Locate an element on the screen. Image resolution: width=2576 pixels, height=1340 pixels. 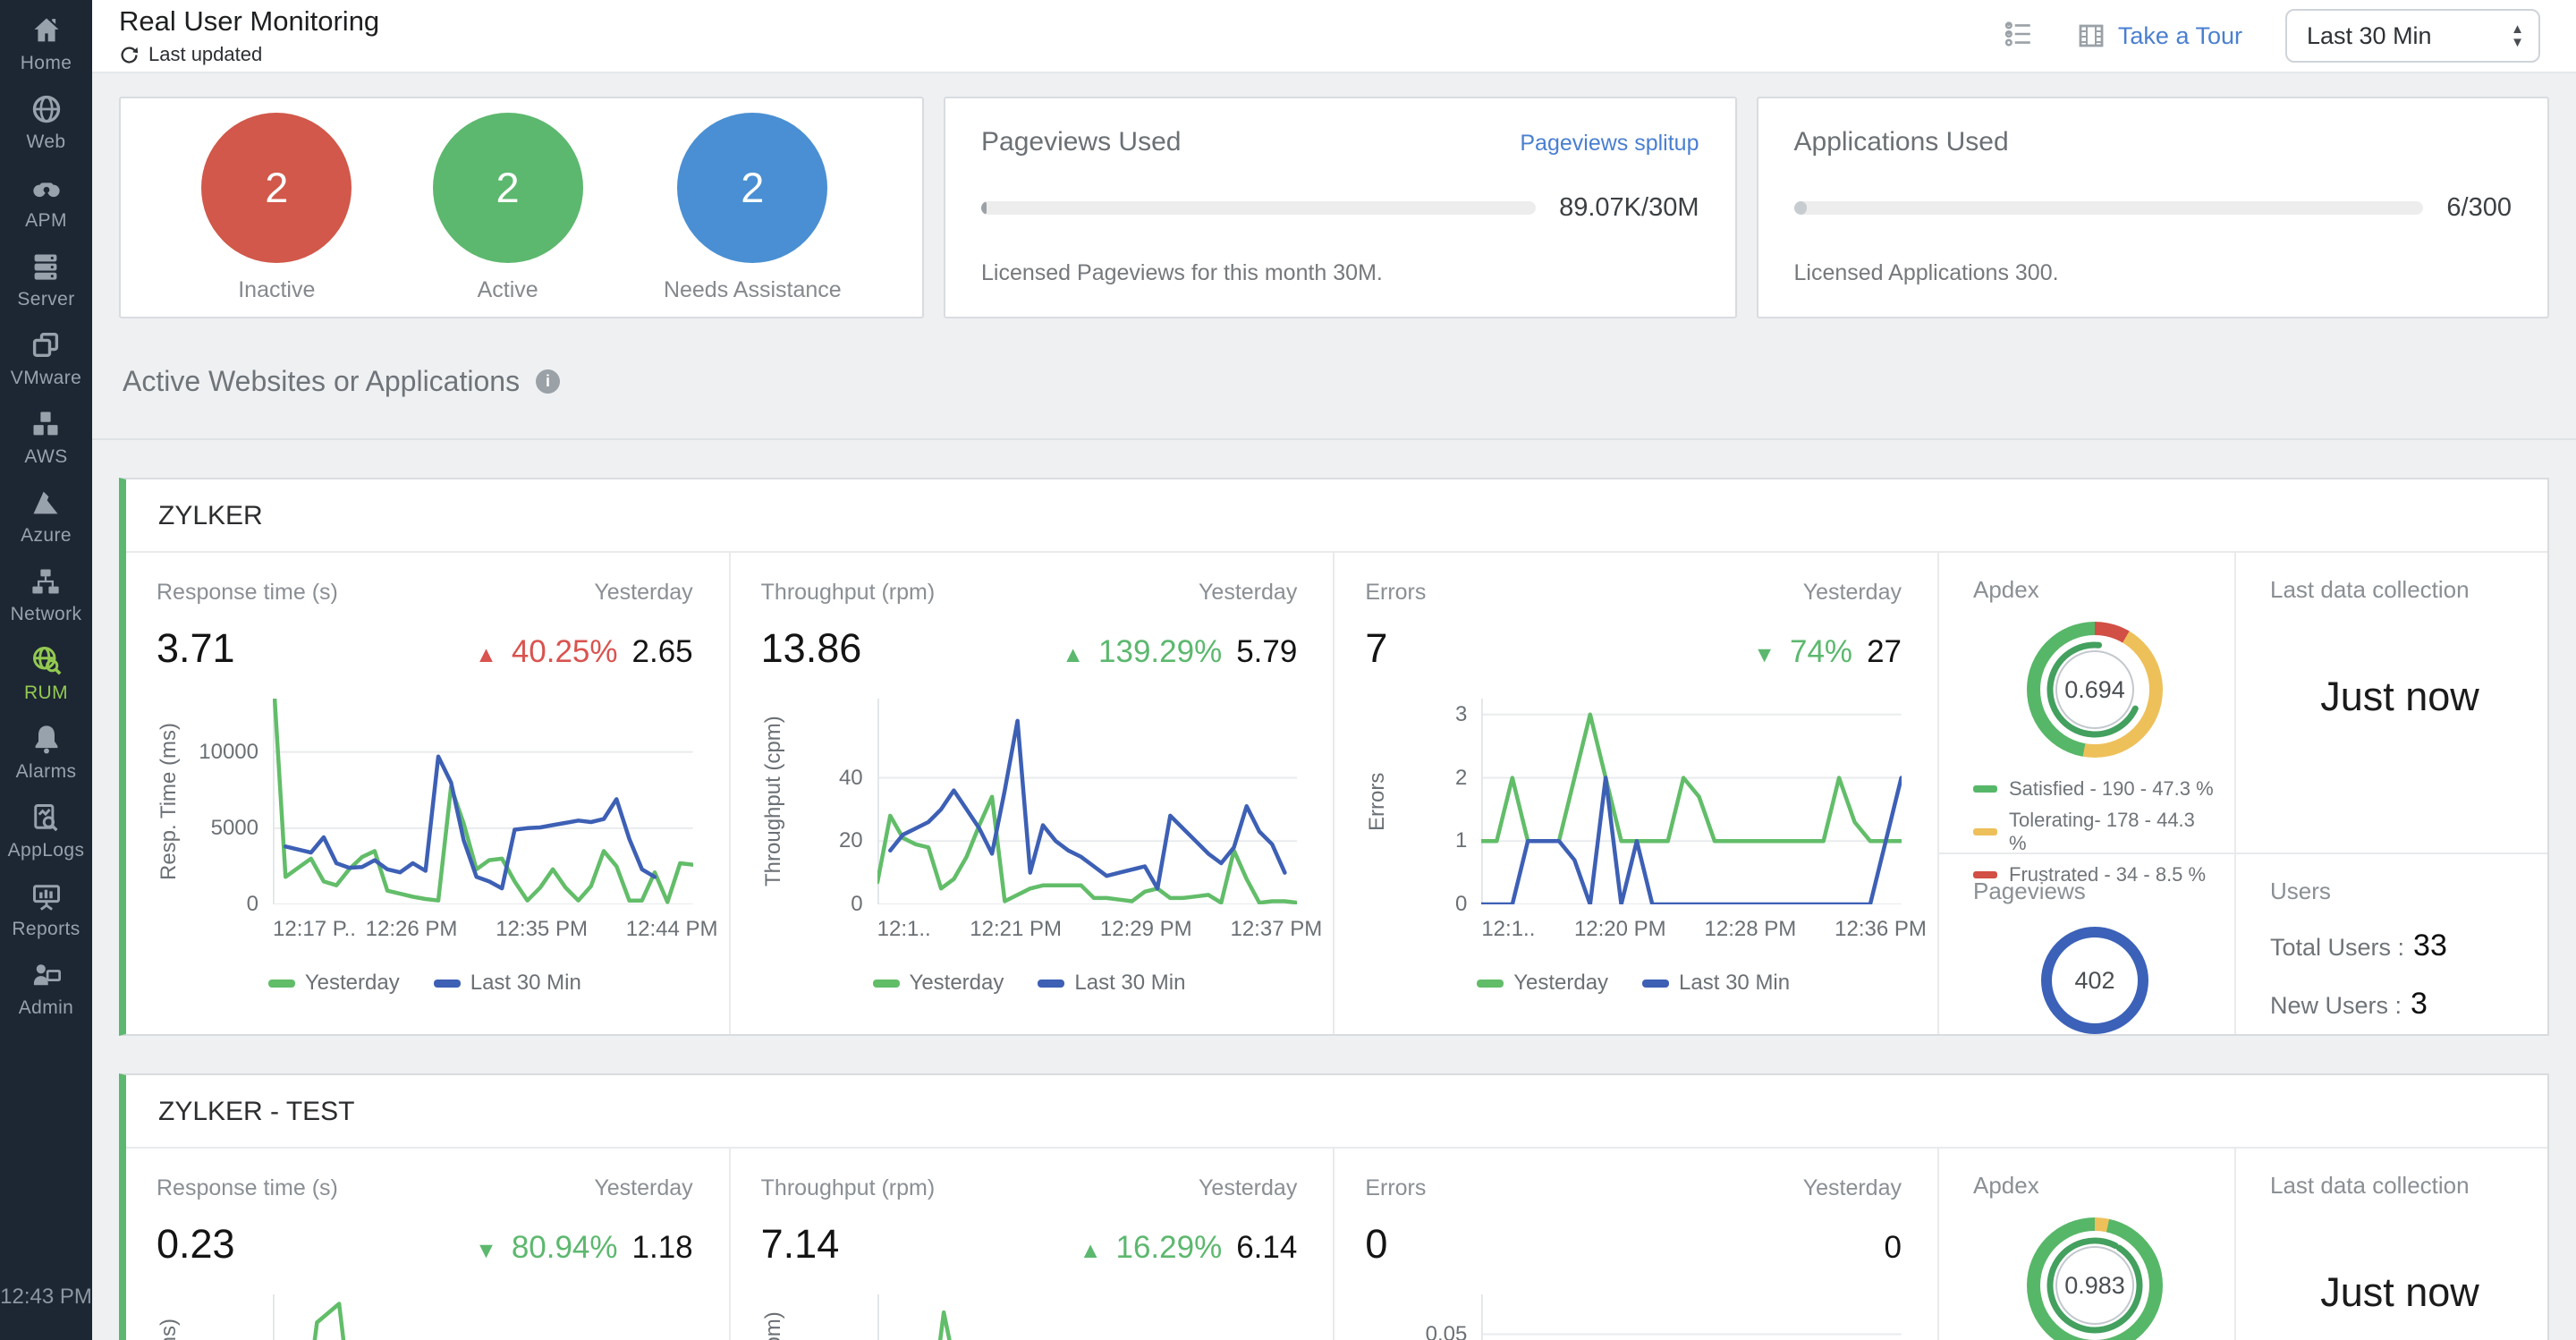
applications-license-note: Licensed Applications 300. is located at coordinates (1926, 272).